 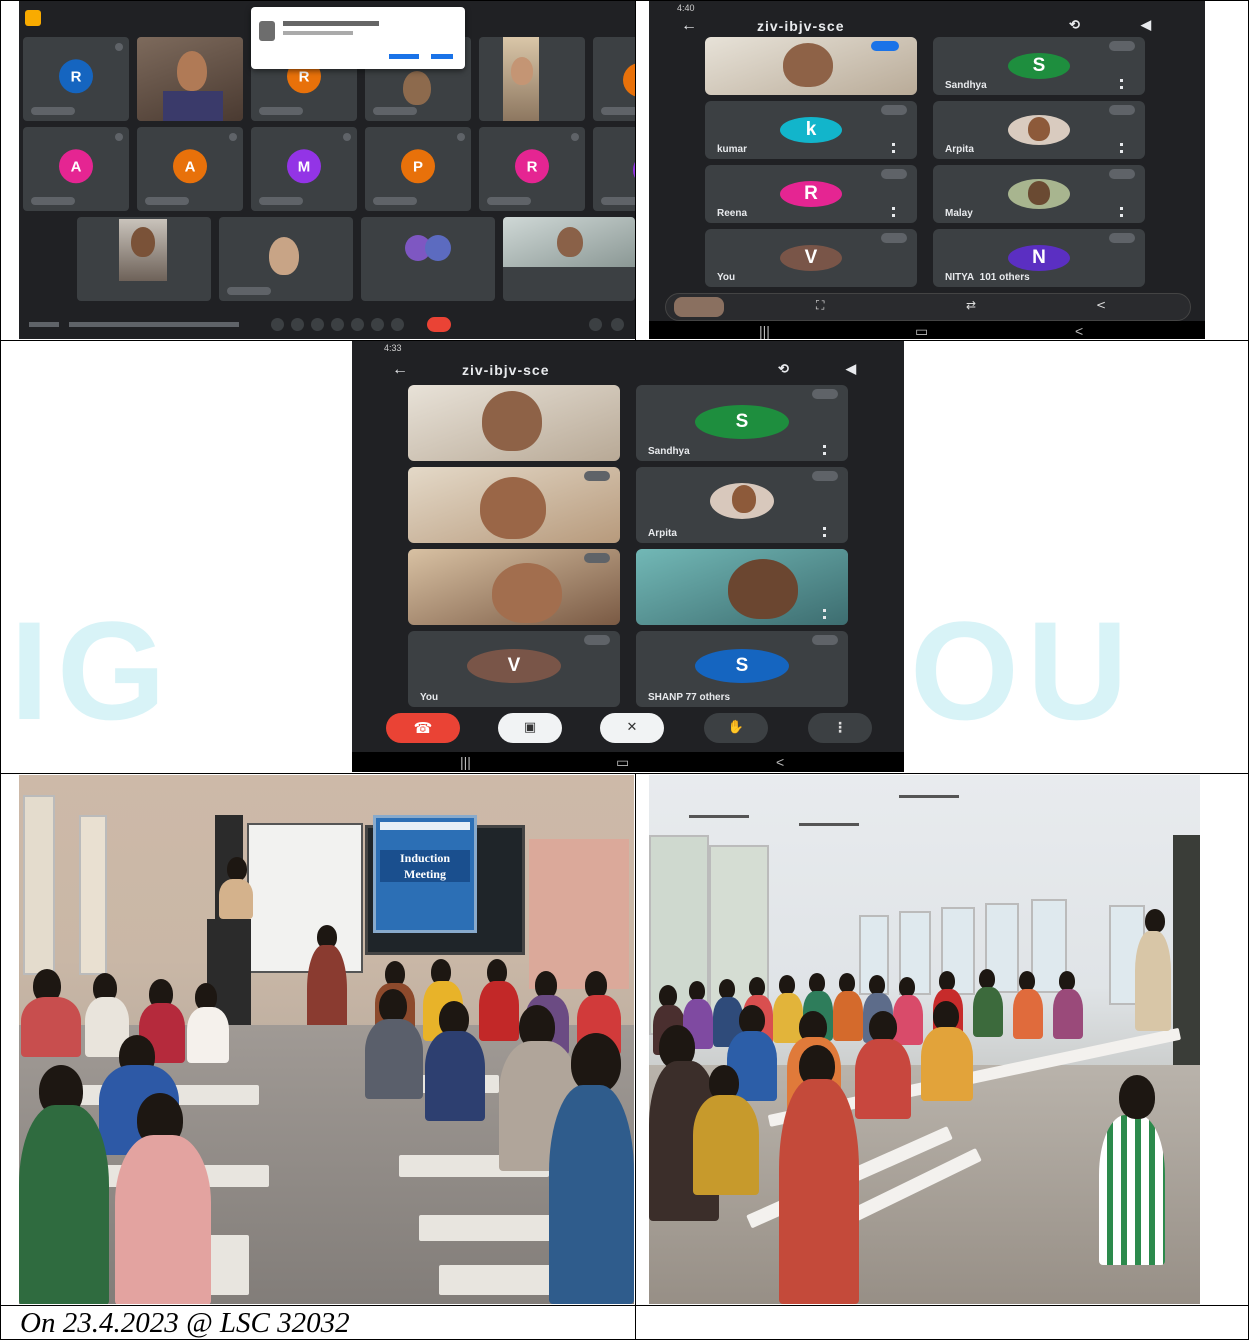 What do you see at coordinates (337, 324) in the screenshot?
I see `raise-hand-button` at bounding box center [337, 324].